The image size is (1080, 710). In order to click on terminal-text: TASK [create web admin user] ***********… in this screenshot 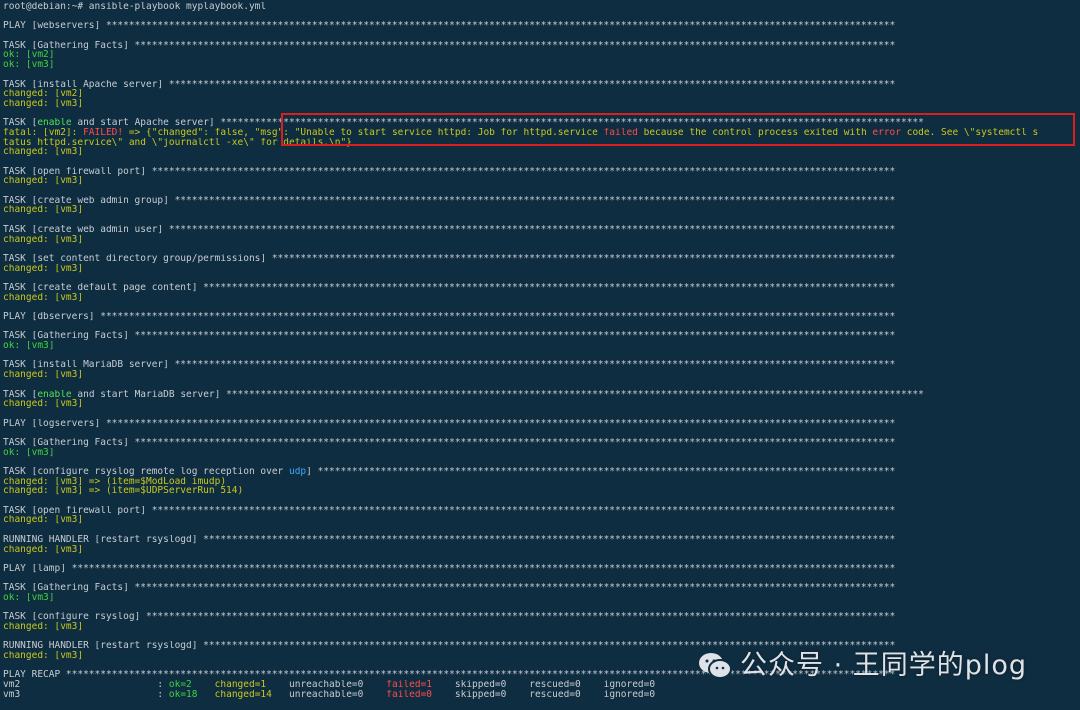, I will do `click(449, 229)`.